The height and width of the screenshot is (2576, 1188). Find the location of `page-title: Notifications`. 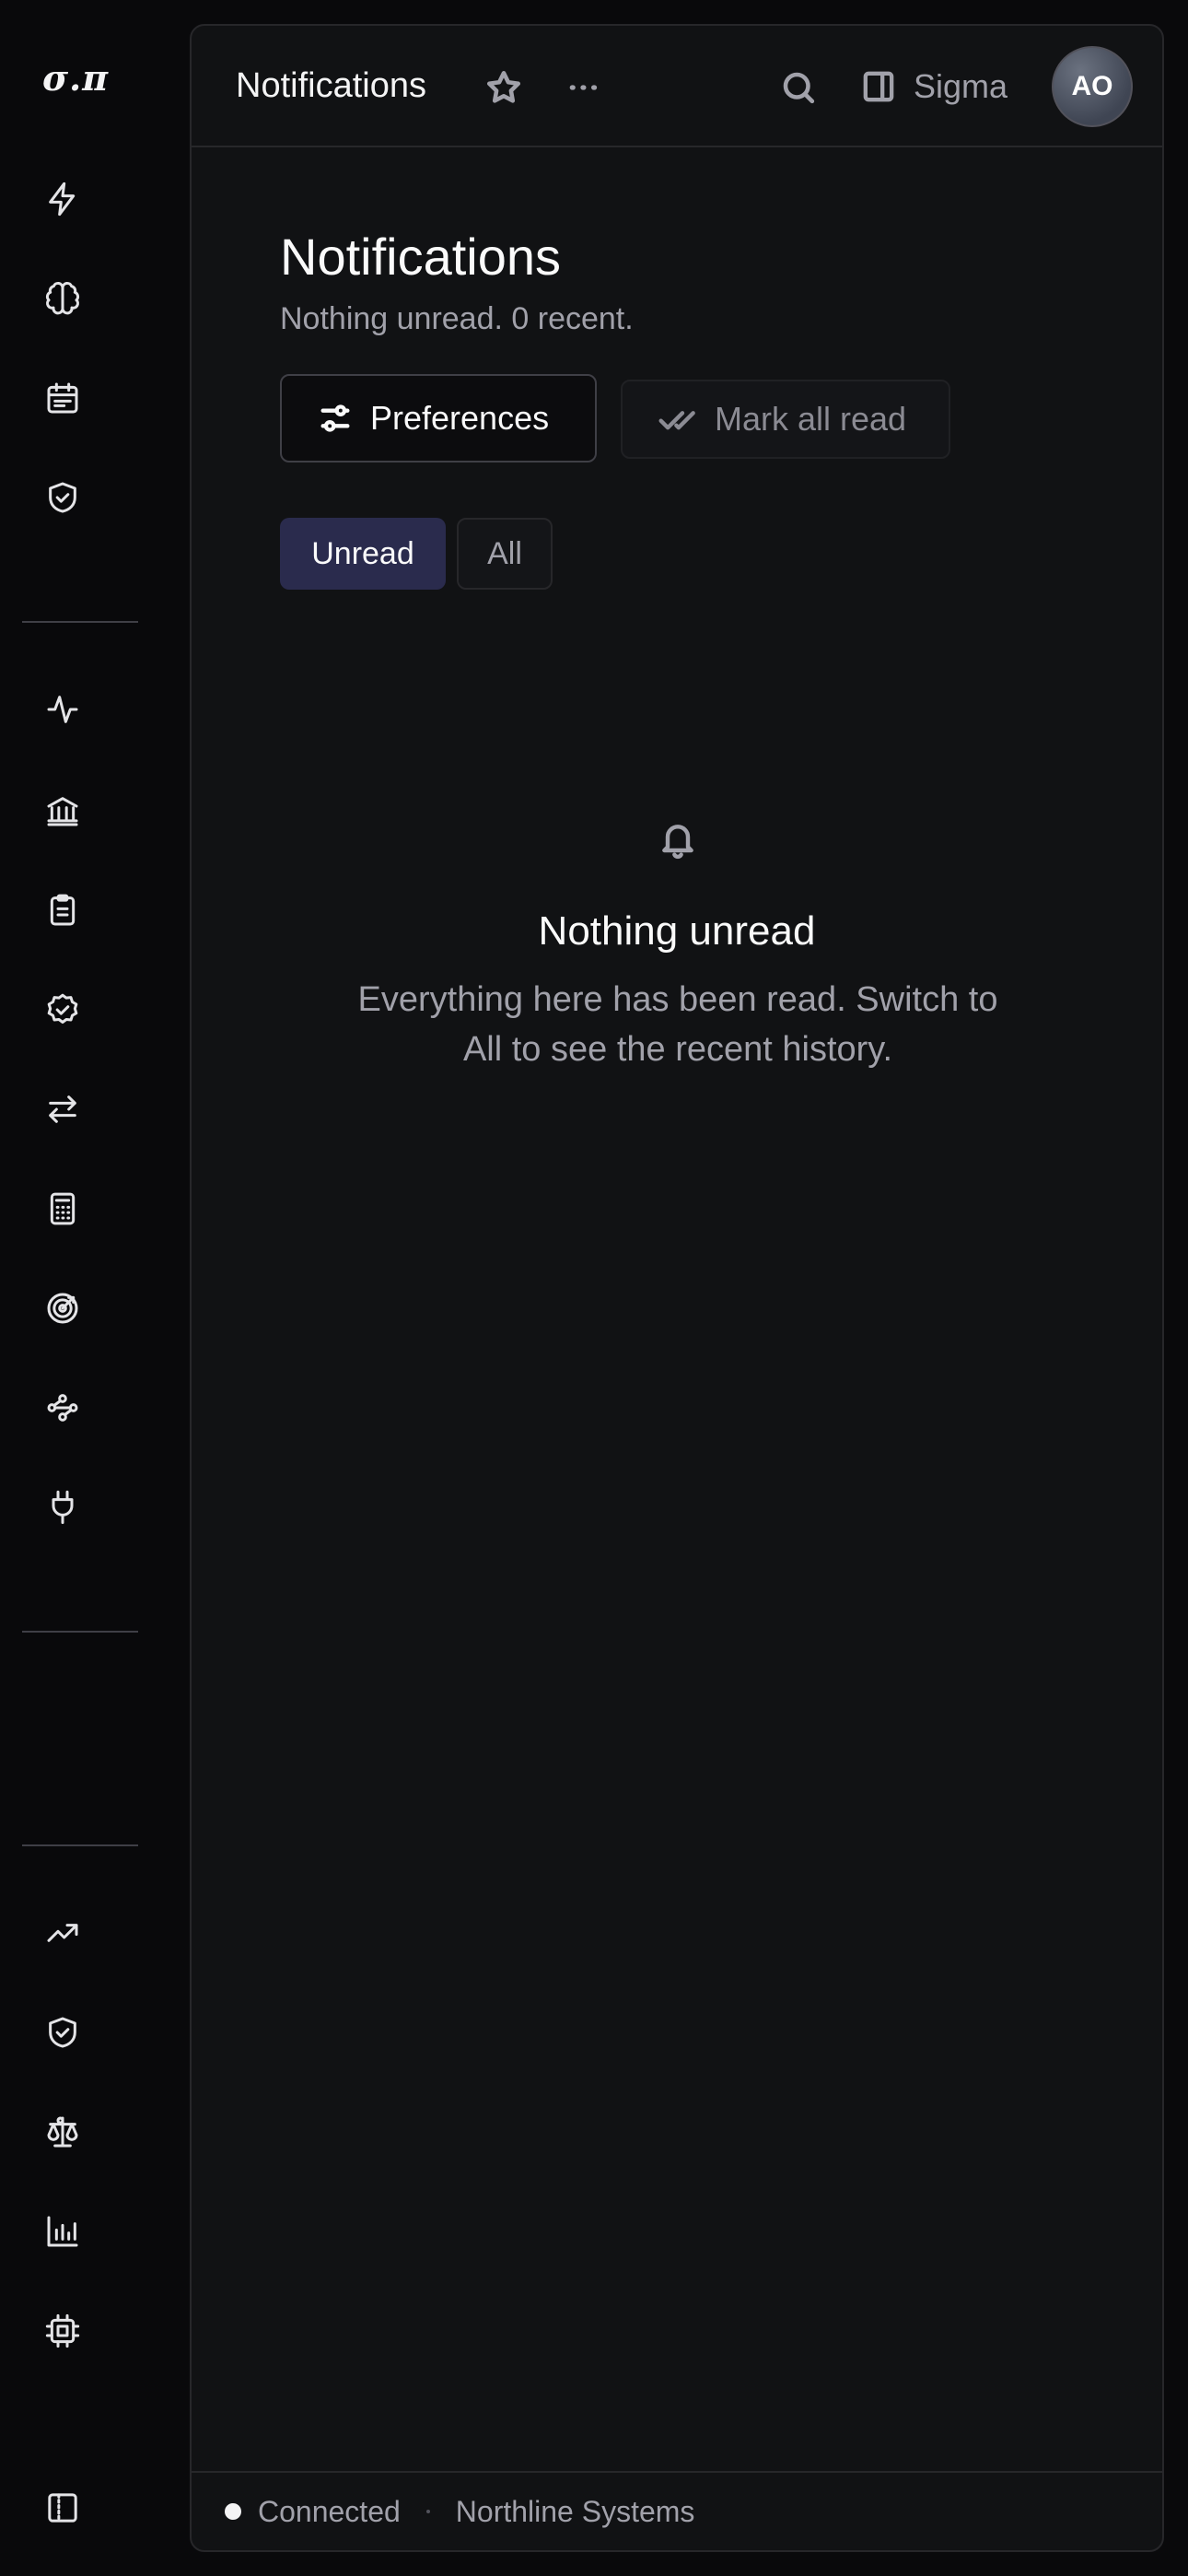

page-title: Notifications is located at coordinates (421, 257).